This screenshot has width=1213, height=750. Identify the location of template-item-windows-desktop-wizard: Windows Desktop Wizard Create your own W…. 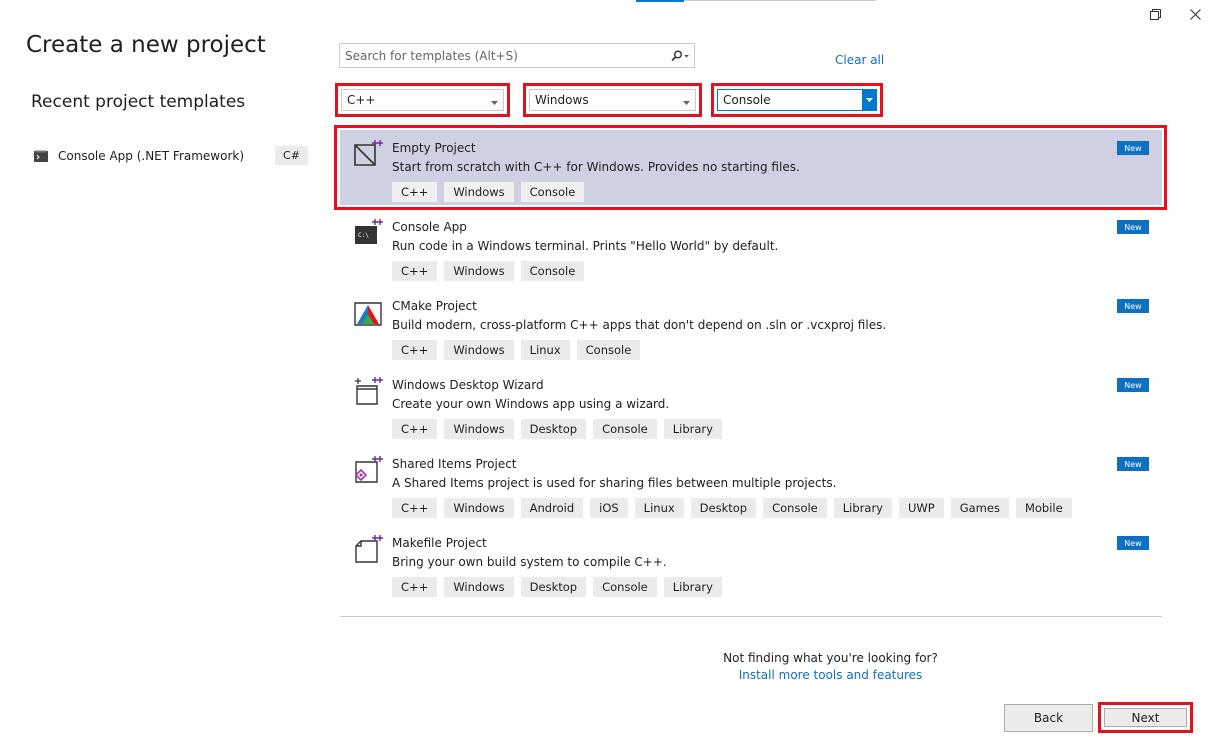
(751, 404).